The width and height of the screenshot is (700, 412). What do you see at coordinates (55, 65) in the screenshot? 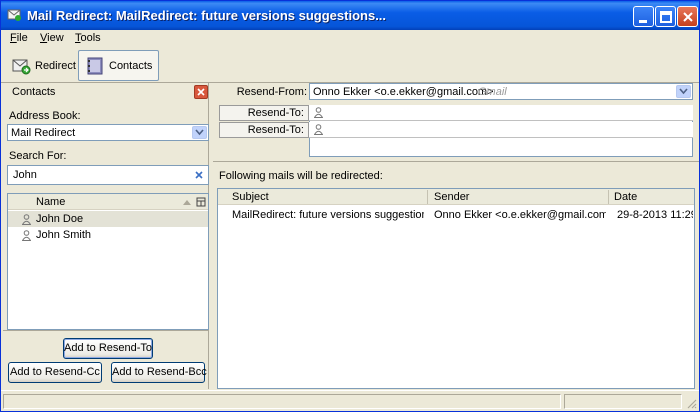
I see `redirect-button-label: Redirect` at bounding box center [55, 65].